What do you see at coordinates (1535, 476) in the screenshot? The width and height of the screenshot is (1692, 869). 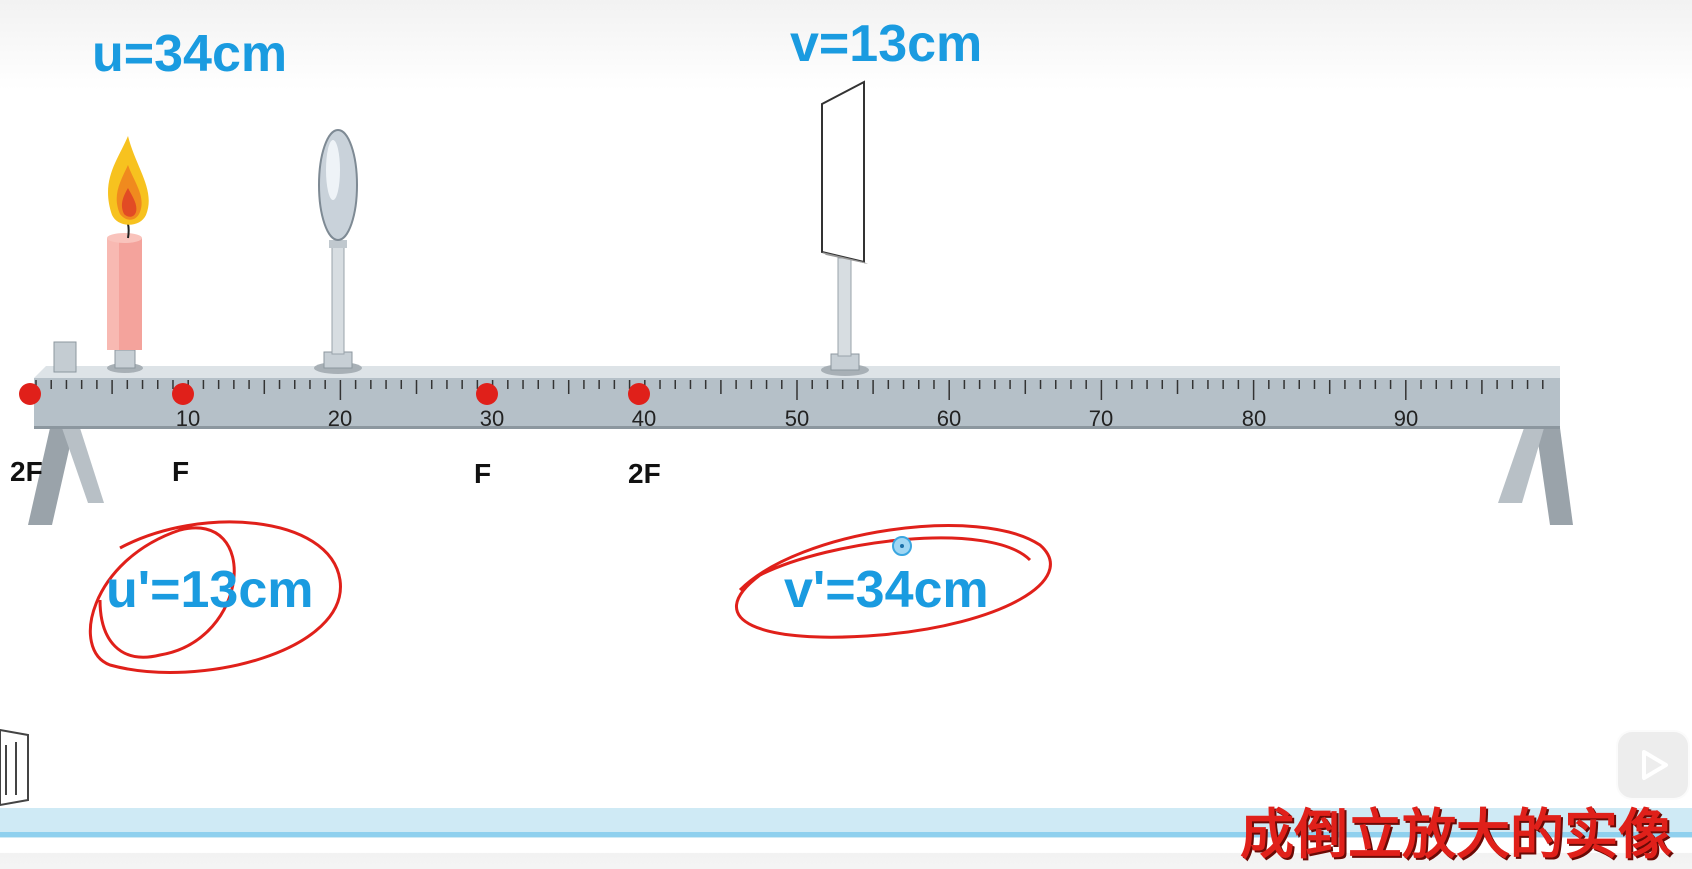 I see `bench-leg-right` at bounding box center [1535, 476].